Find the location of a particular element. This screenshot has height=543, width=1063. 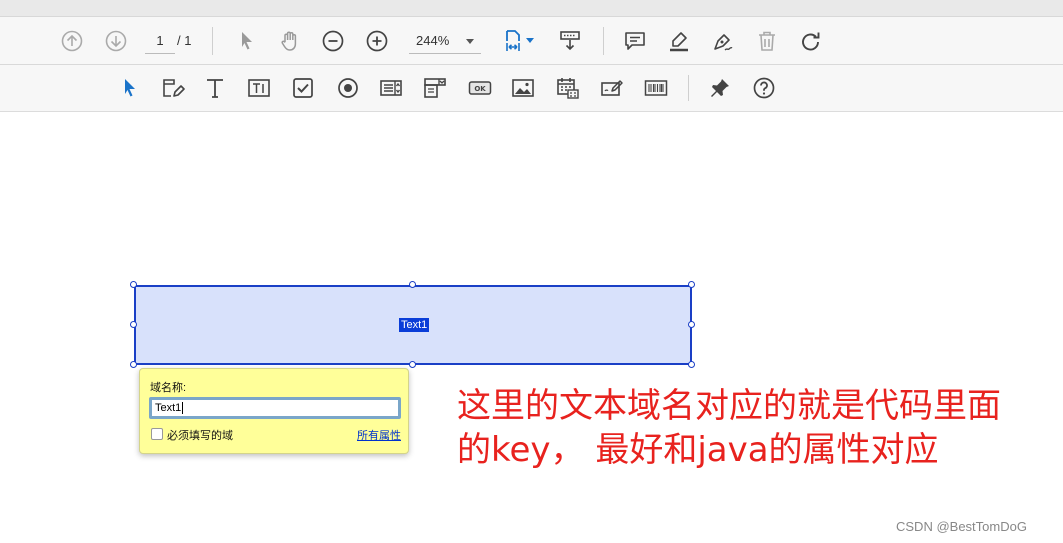

pin-icon is located at coordinates (720, 88).